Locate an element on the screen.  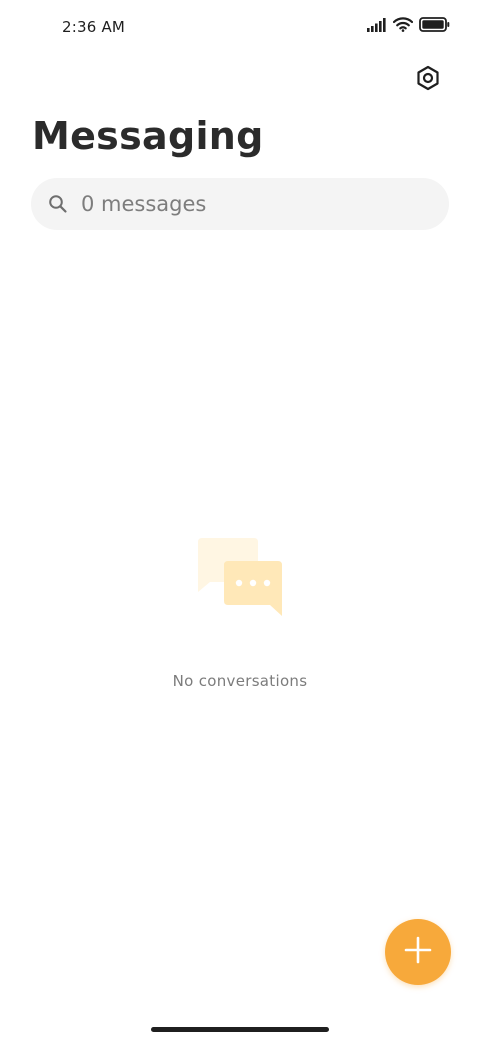
new-conversation-button is located at coordinates (418, 952).